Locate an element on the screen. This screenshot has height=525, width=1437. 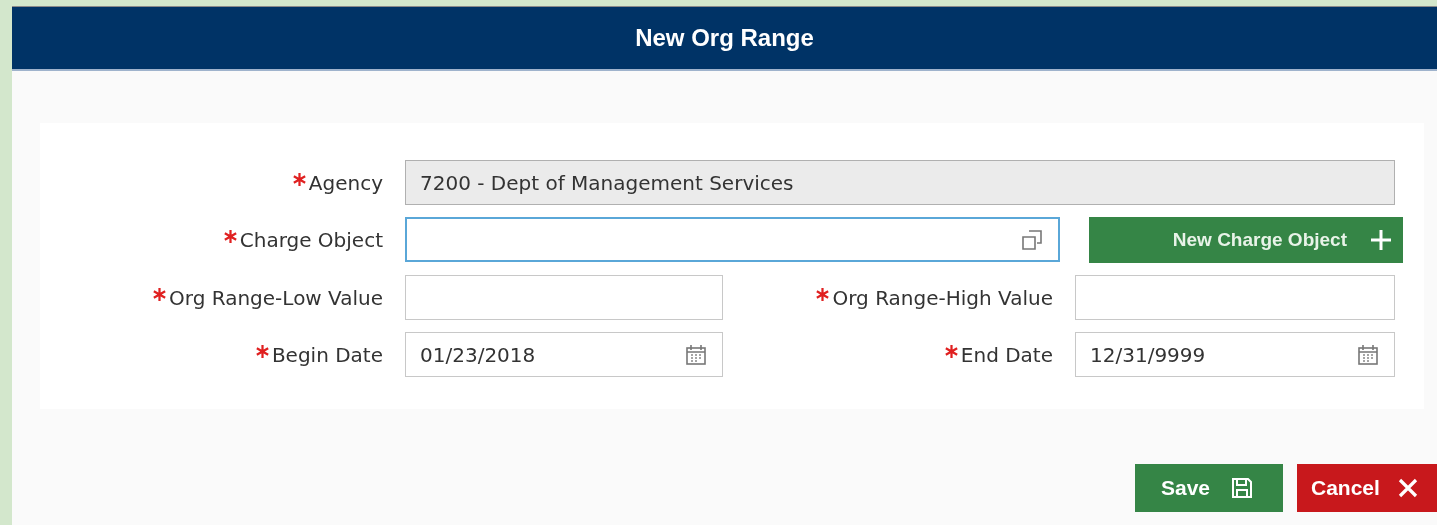
dialog-title: New Org Range is located at coordinates (724, 38).